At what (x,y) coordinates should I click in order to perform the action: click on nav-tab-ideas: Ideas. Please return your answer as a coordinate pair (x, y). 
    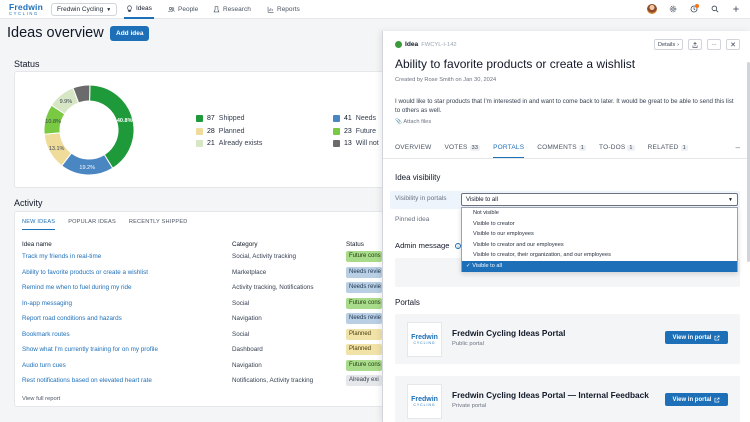
    Looking at the image, I should click on (139, 9).